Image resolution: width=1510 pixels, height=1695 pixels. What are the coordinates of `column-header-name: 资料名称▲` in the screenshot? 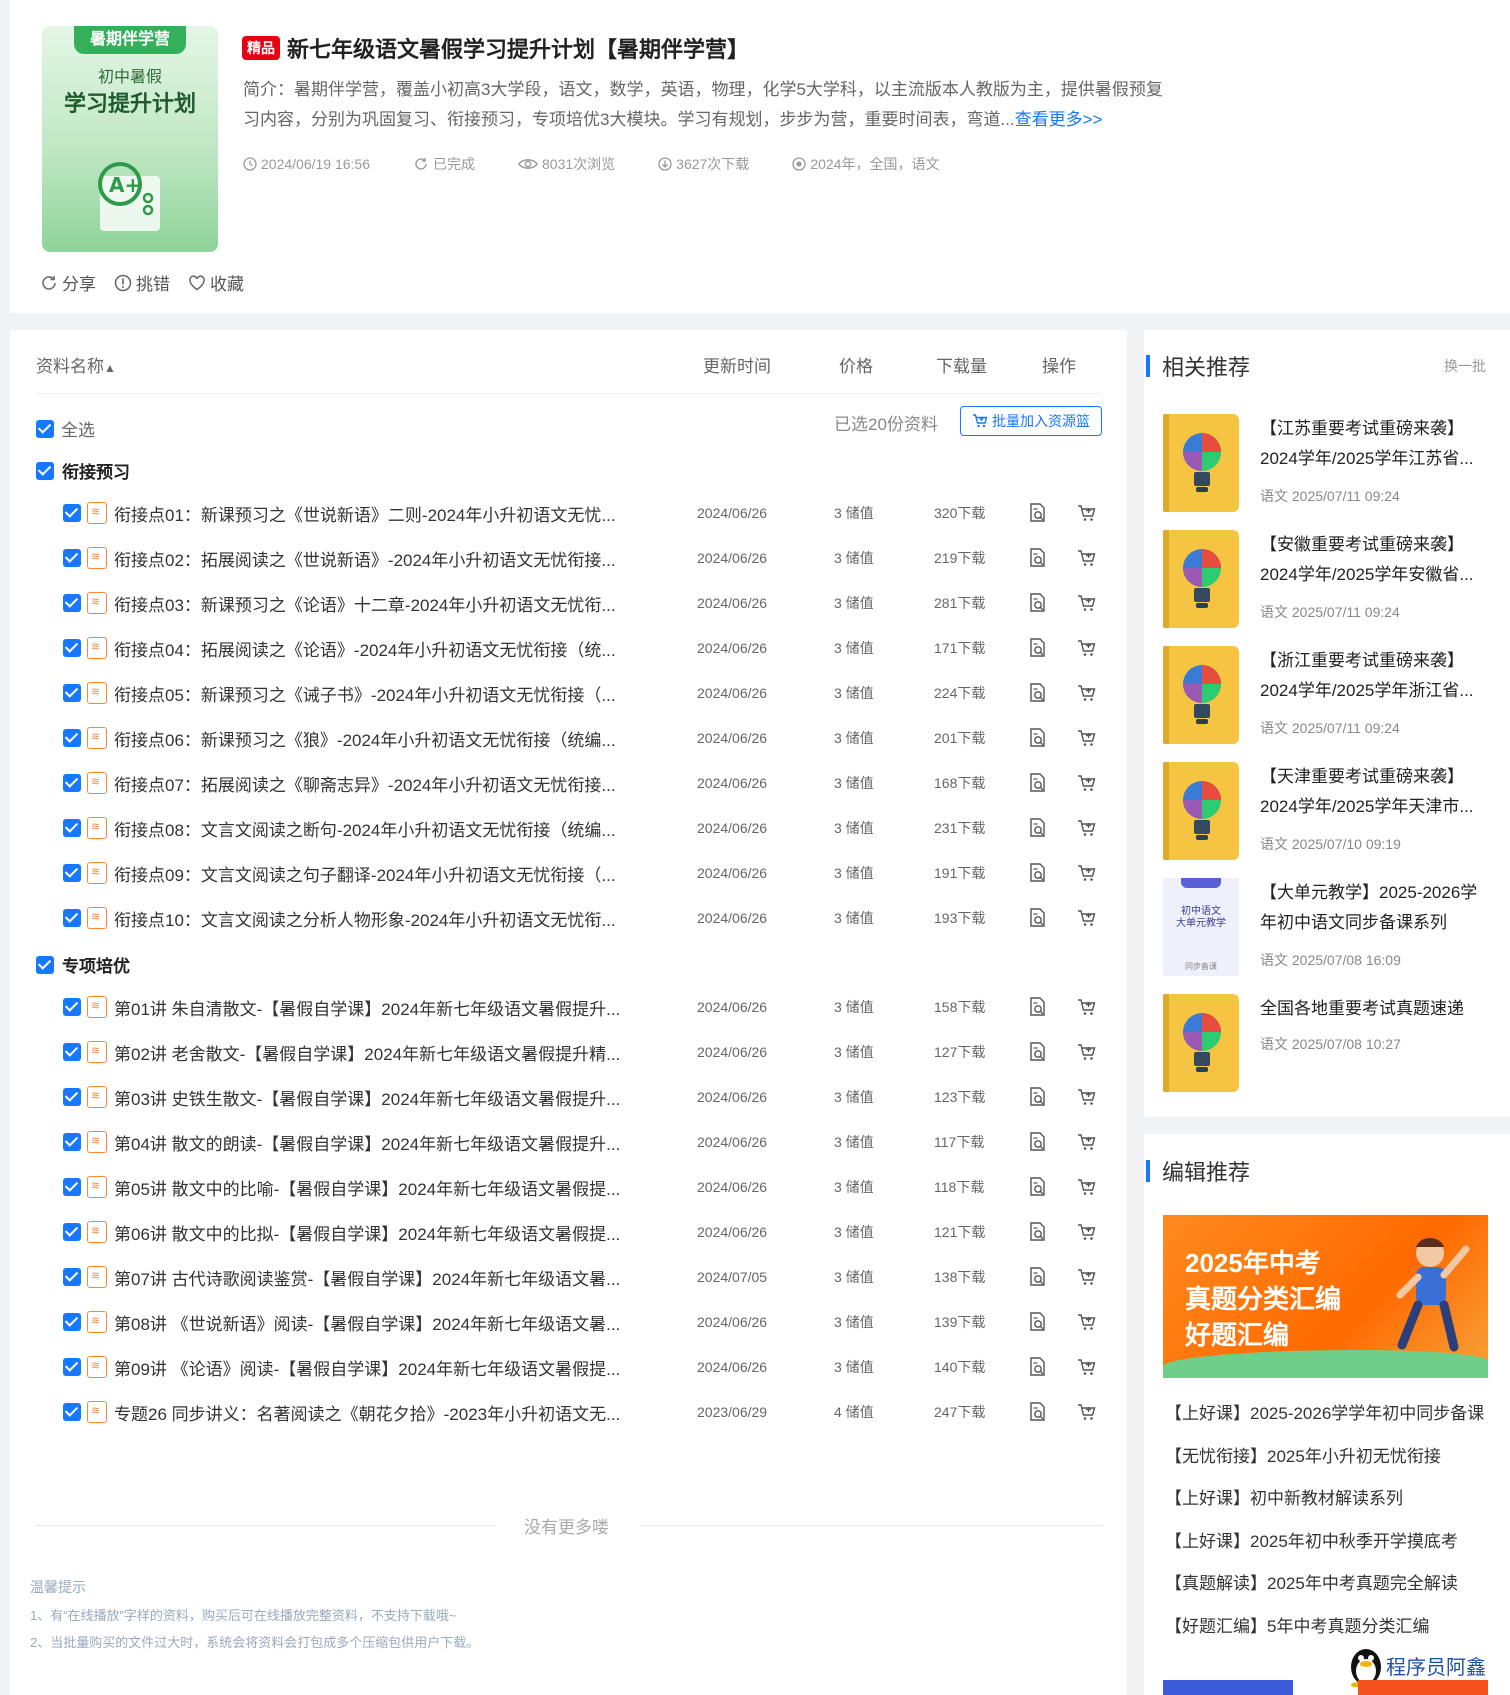 It's located at (76, 364).